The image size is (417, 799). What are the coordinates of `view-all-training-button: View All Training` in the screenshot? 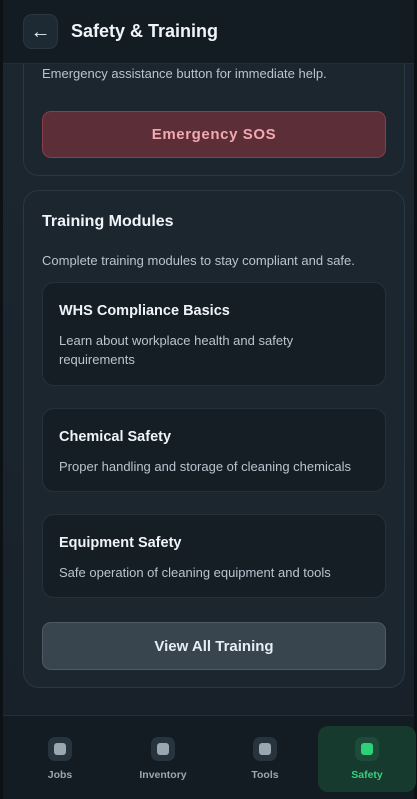 It's located at (214, 646).